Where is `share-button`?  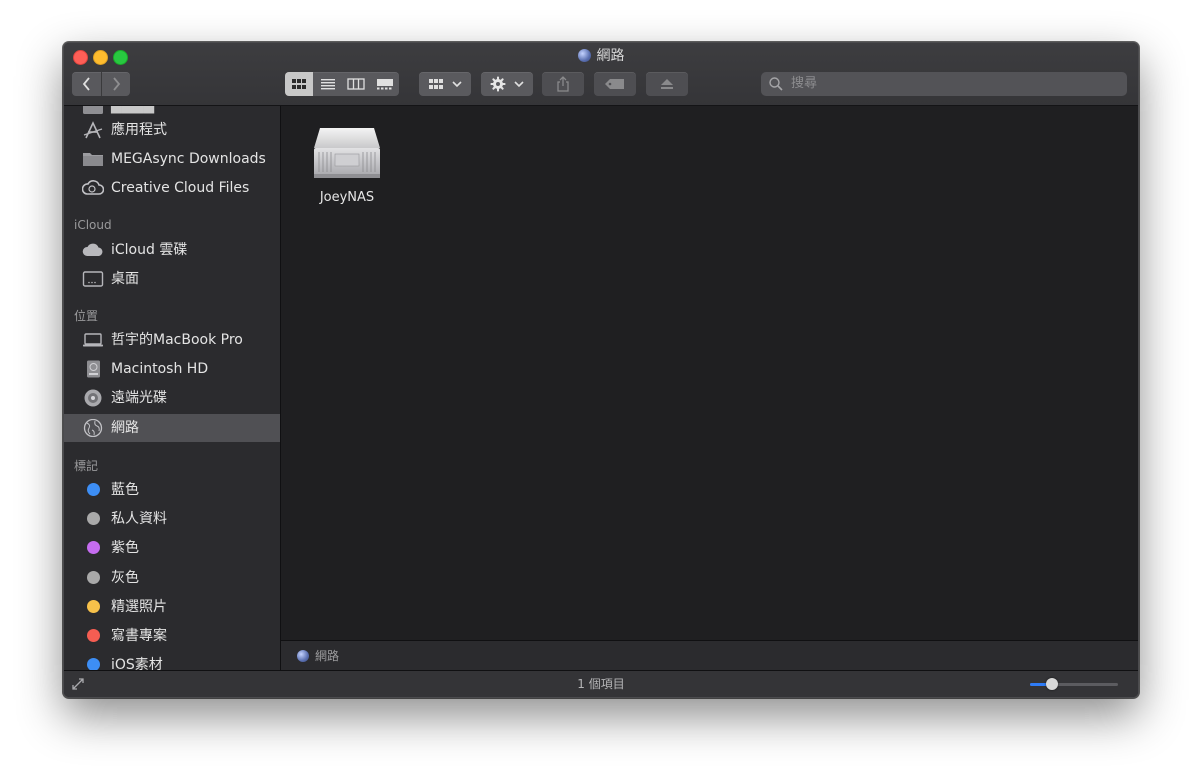
share-button is located at coordinates (563, 84).